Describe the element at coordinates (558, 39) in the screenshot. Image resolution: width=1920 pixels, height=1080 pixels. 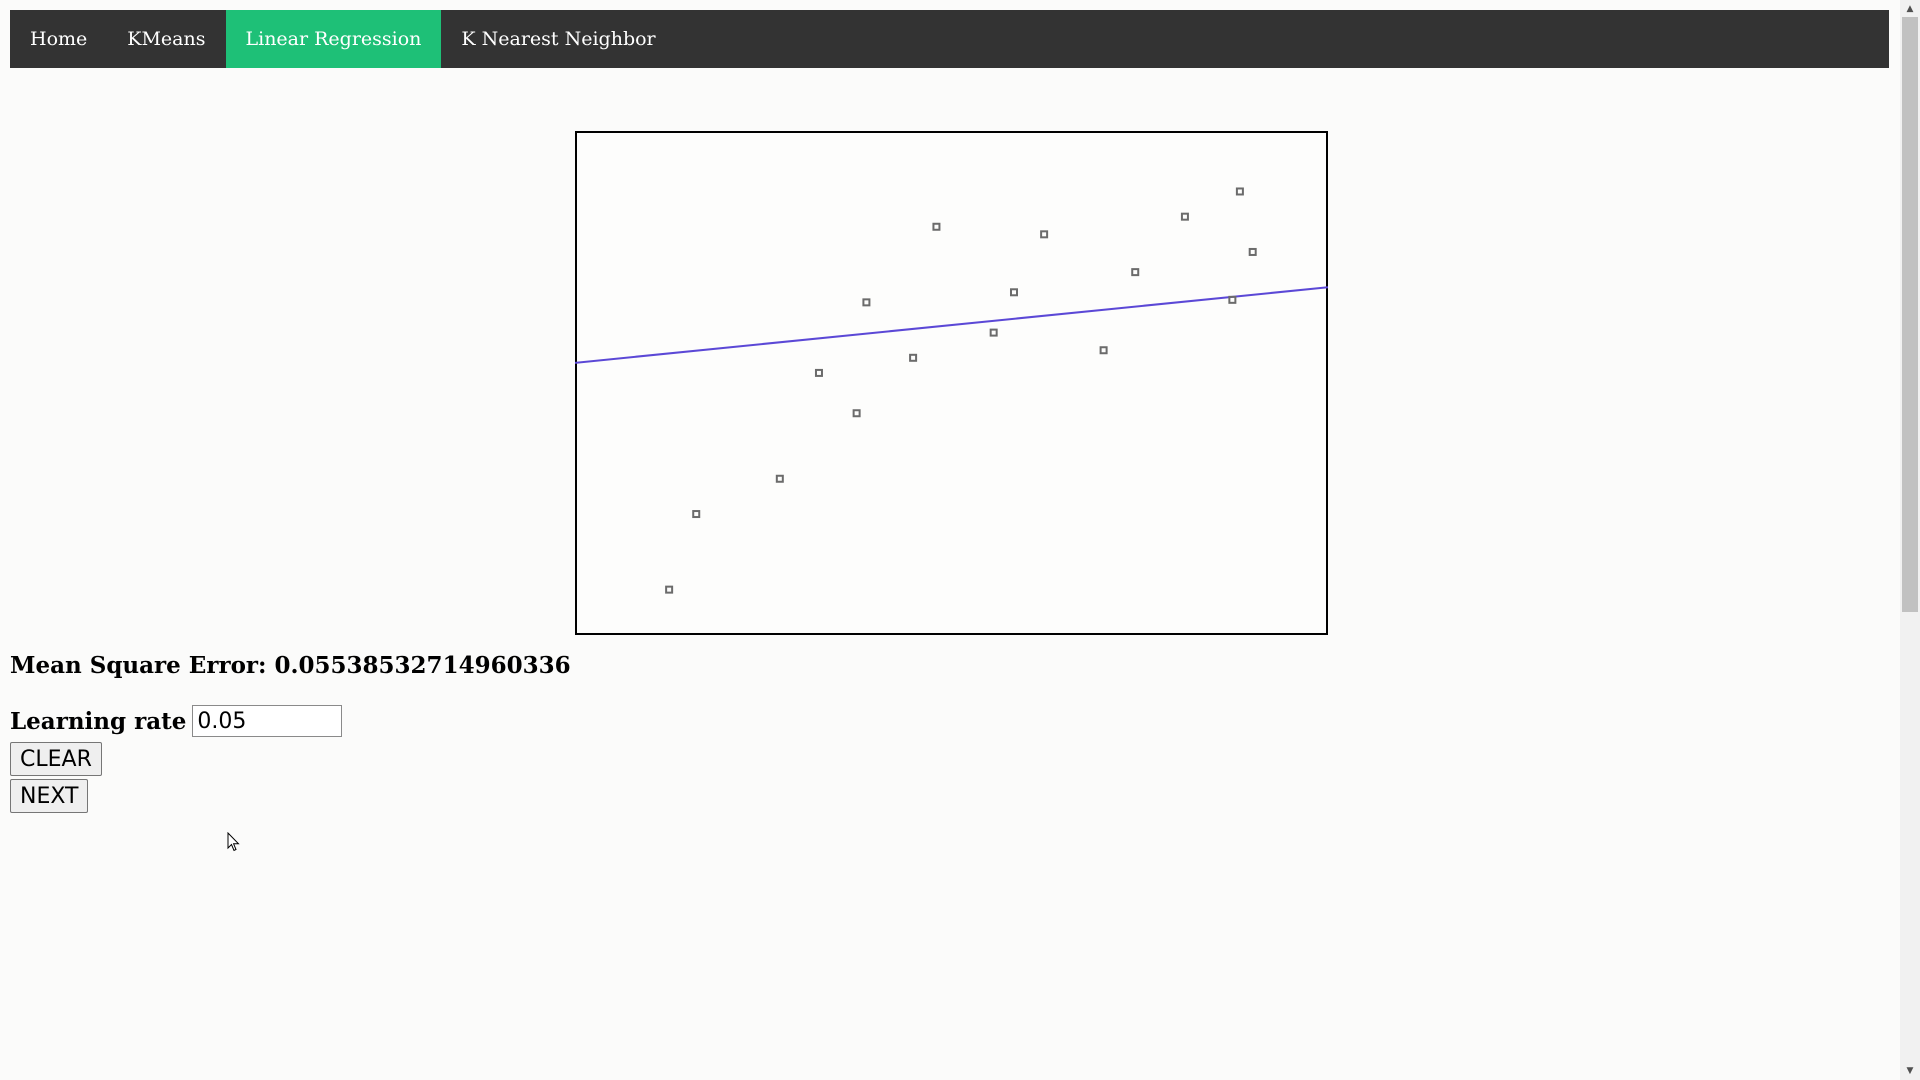
I see `nav-k-nearest-neighbor: K Nearest Neighbor` at that location.